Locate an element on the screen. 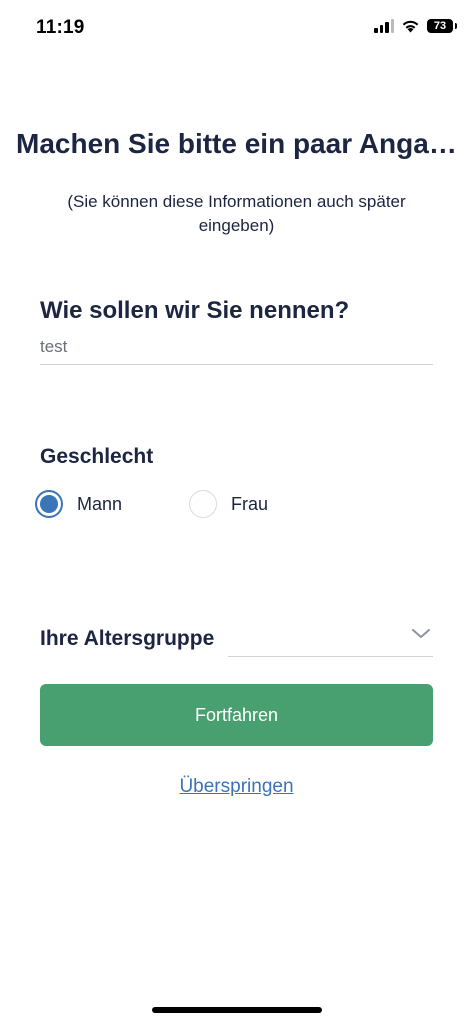 The width and height of the screenshot is (473, 1024). home-indicator is located at coordinates (237, 1010).